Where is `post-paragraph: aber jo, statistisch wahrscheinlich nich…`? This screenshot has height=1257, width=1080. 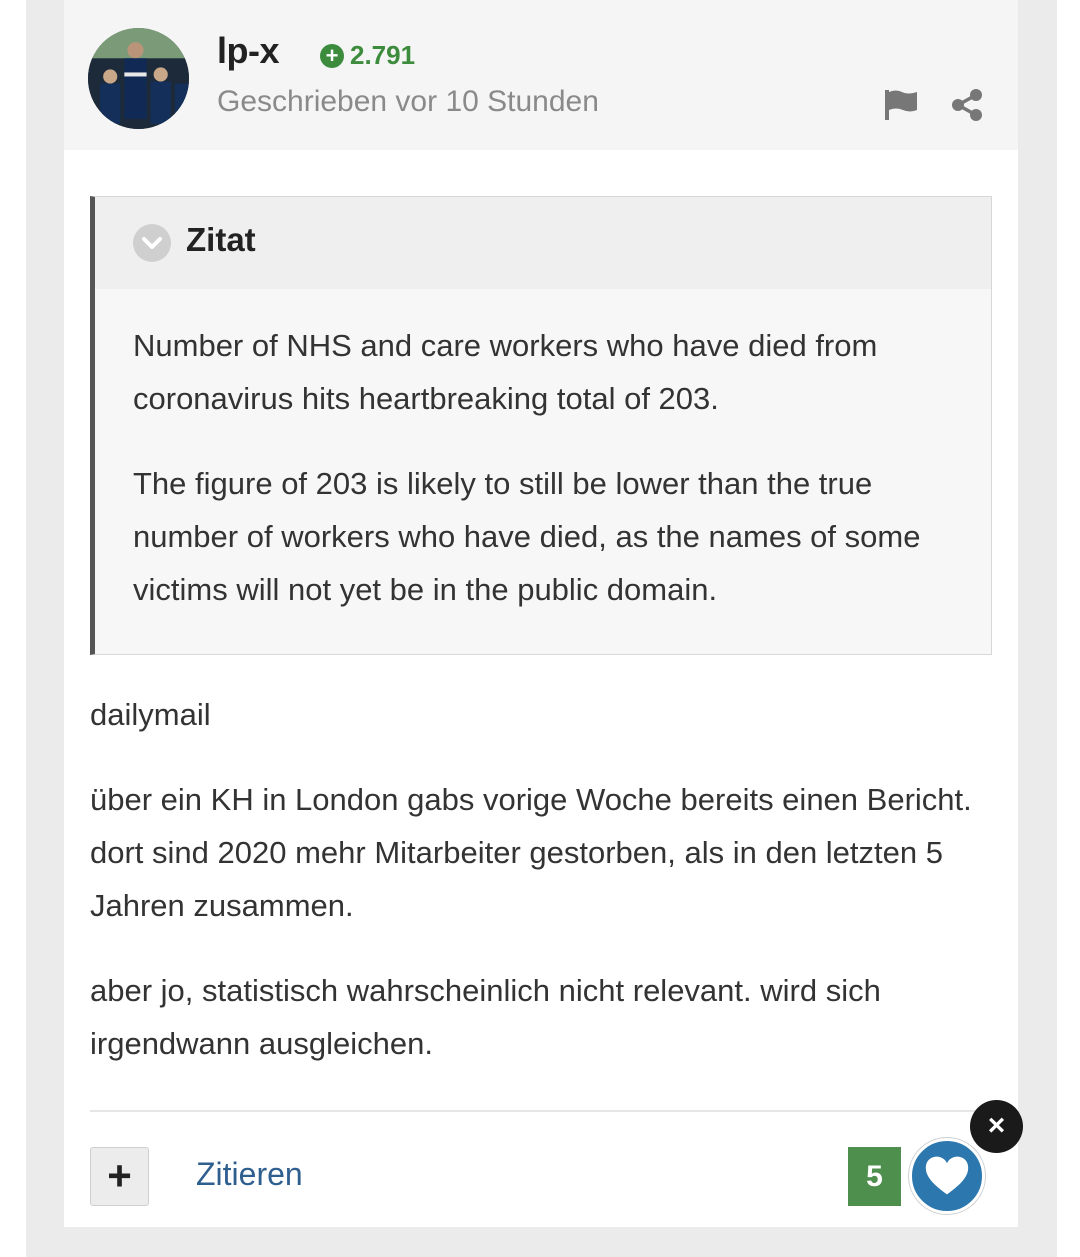 post-paragraph: aber jo, statistisch wahrscheinlich nich… is located at coordinates (485, 1017).